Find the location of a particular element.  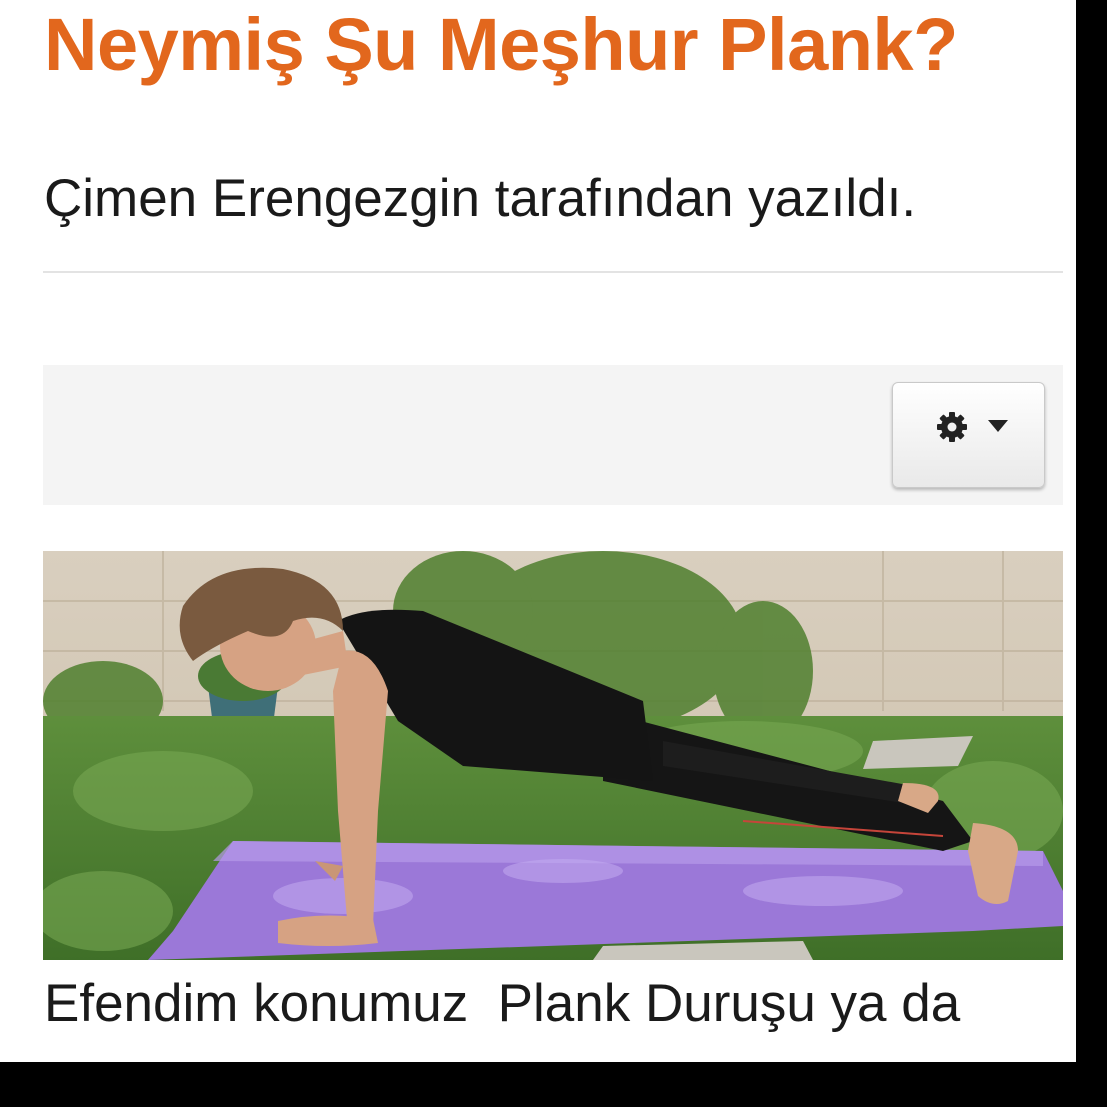

article-intro-text: Efendim konumuz Plank Duruşu ya da is located at coordinates (502, 1003).